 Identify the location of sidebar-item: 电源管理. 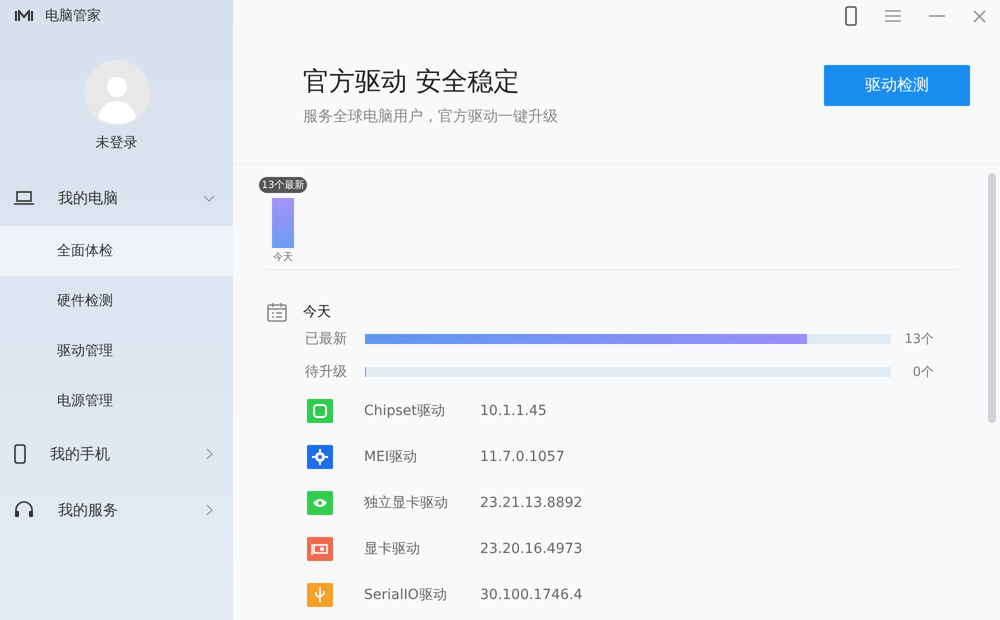
(116, 401).